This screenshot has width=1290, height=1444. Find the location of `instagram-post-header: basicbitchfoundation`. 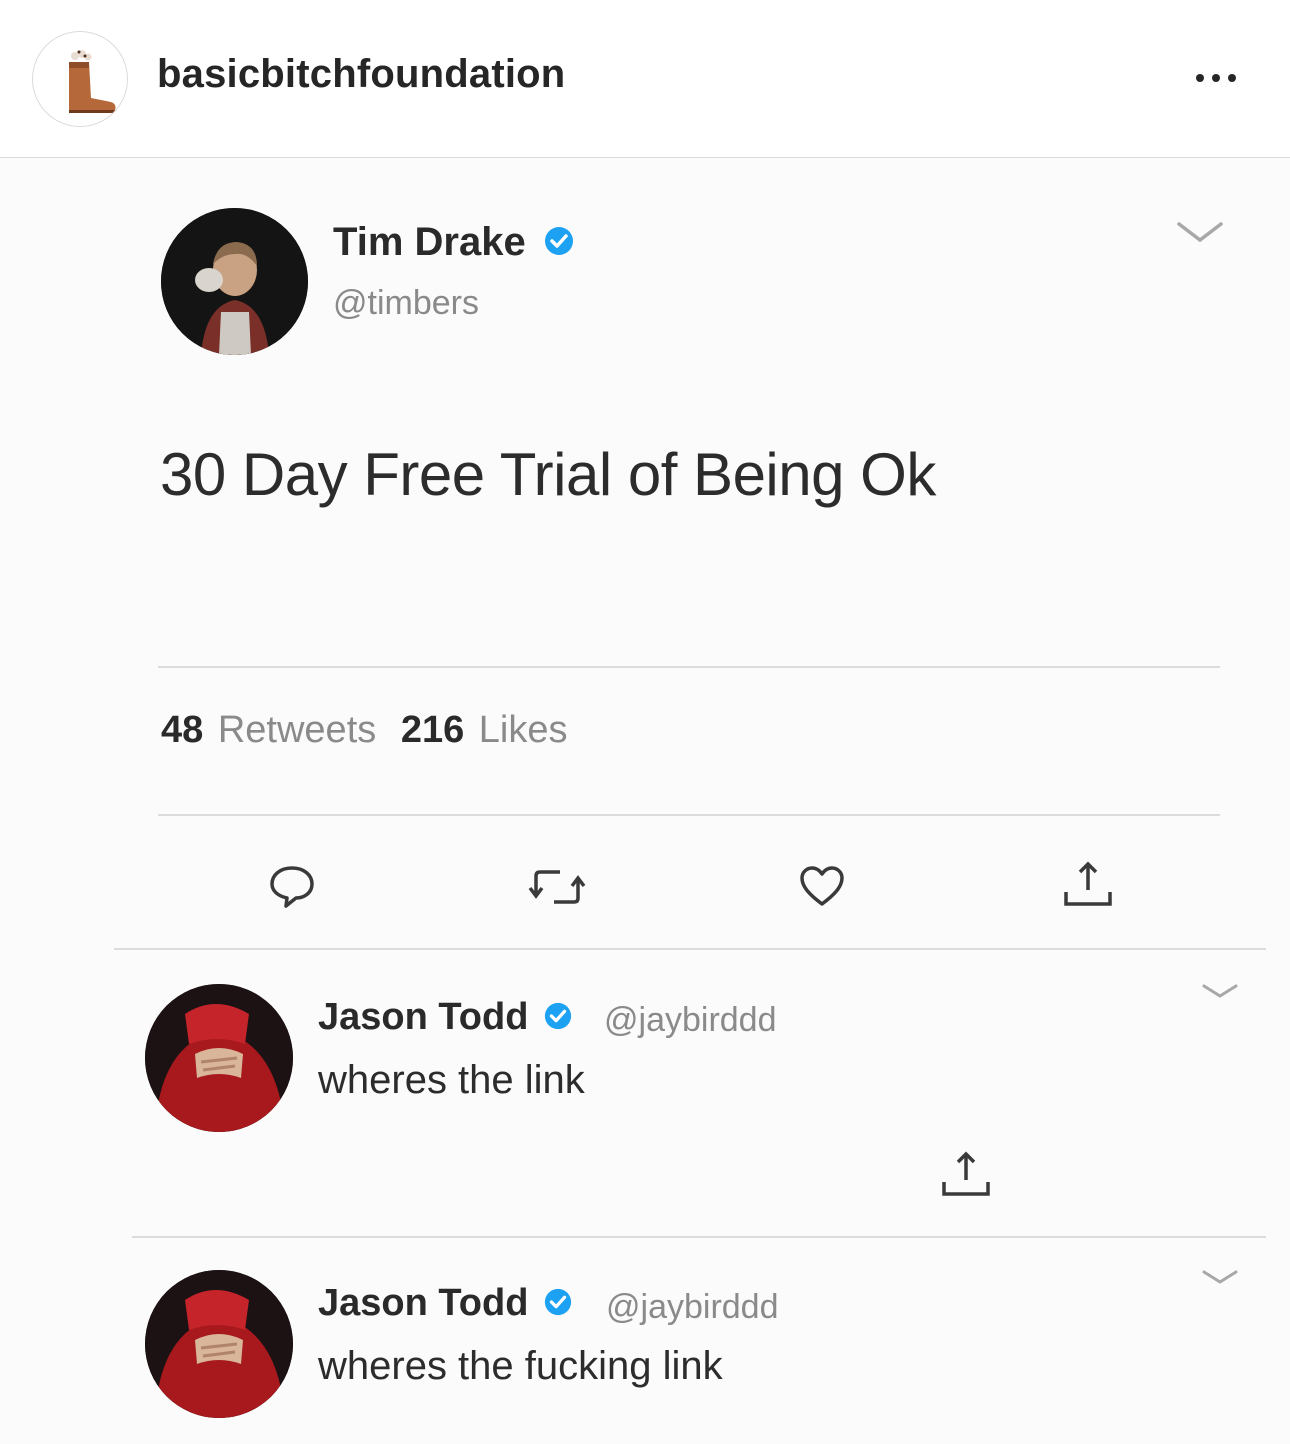

instagram-post-header: basicbitchfoundation is located at coordinates (645, 79).